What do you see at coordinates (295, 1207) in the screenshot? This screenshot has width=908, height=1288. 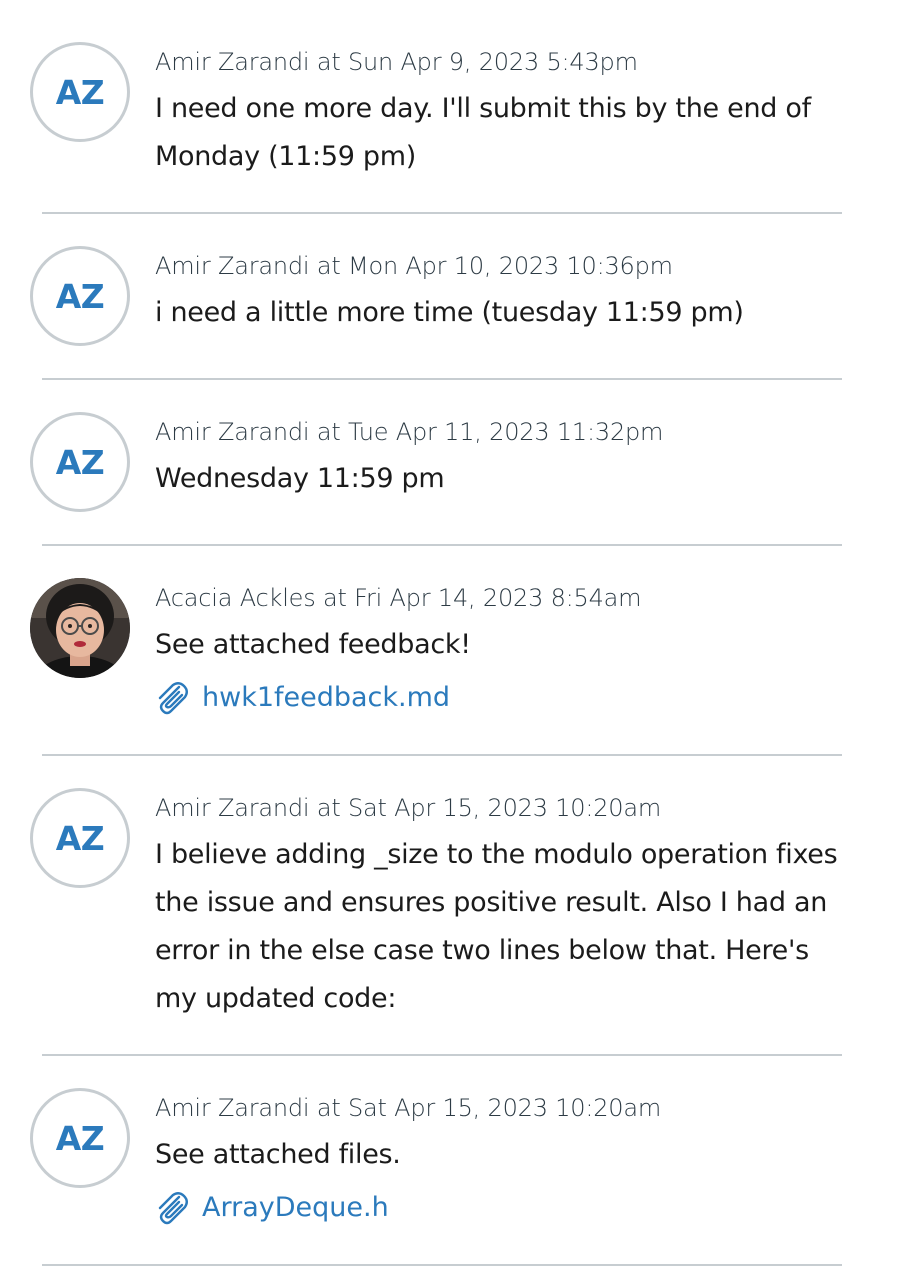 I see `attachment-filename: ArrayDeque.h` at bounding box center [295, 1207].